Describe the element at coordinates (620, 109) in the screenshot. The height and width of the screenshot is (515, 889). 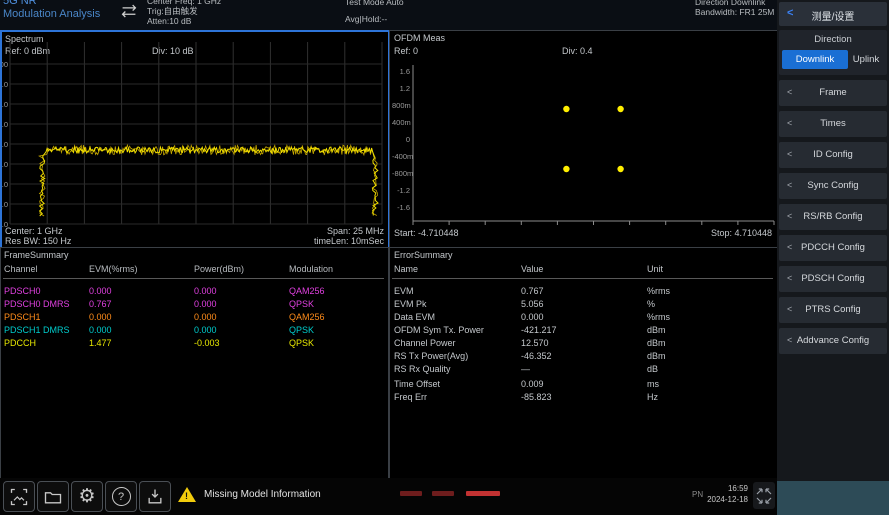
I see `constellation-point` at that location.